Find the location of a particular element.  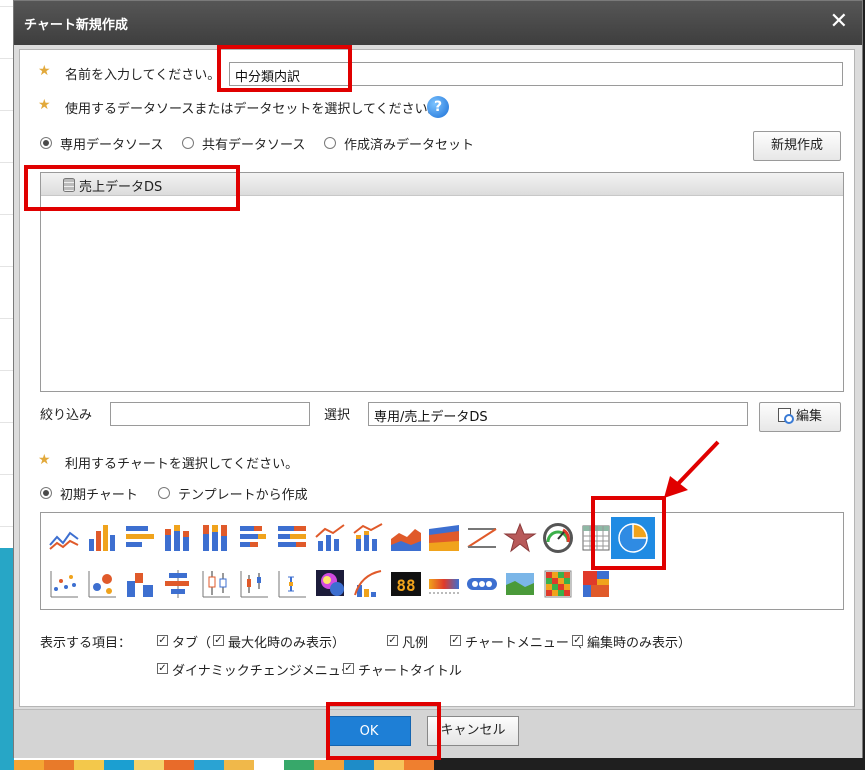

line-stacked-column-icon is located at coordinates (368, 538).